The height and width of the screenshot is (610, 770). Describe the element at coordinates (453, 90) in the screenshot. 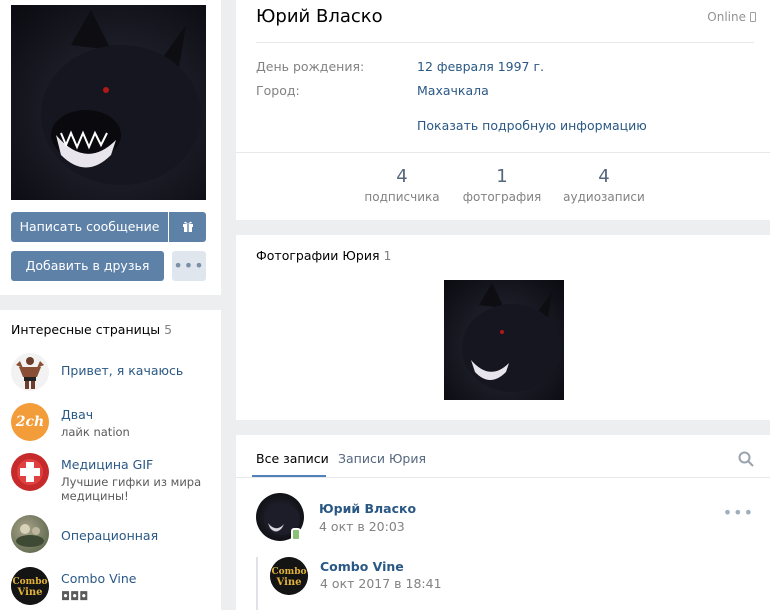

I see `city-value: Махачкала` at that location.